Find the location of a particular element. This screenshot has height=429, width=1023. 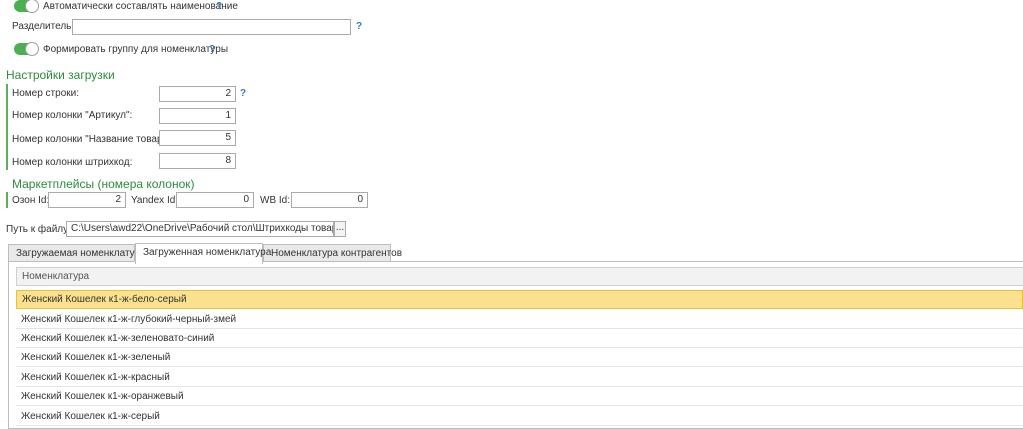

sku-col-input: 1 is located at coordinates (197, 116).